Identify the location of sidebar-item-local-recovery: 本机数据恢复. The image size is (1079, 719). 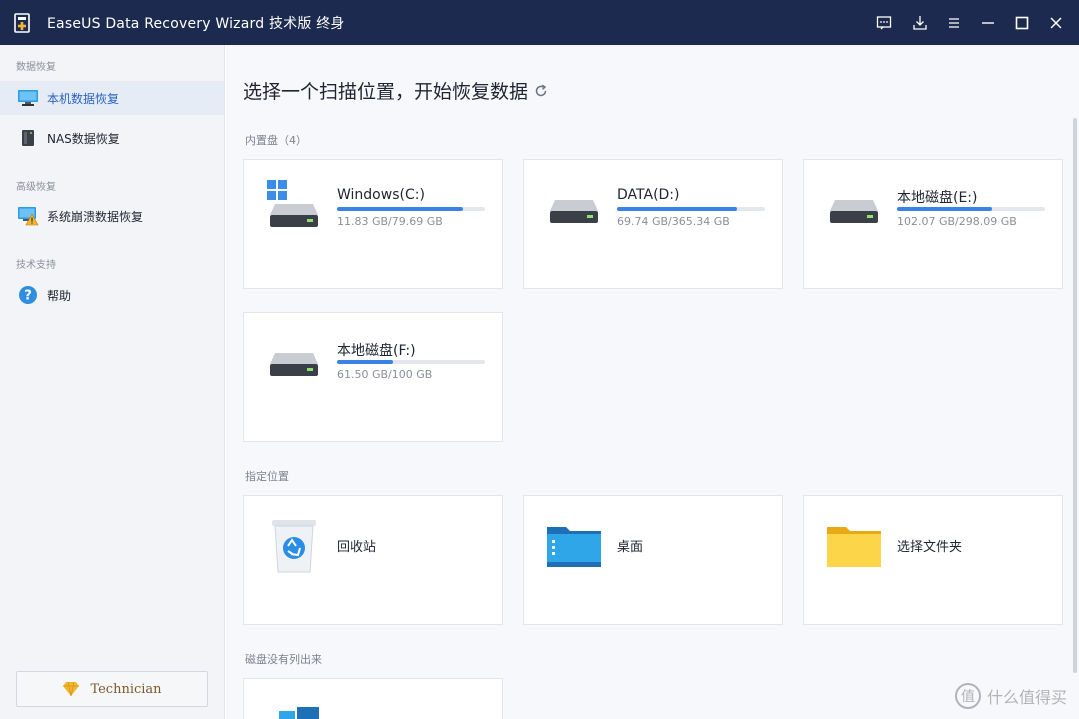
(112, 98).